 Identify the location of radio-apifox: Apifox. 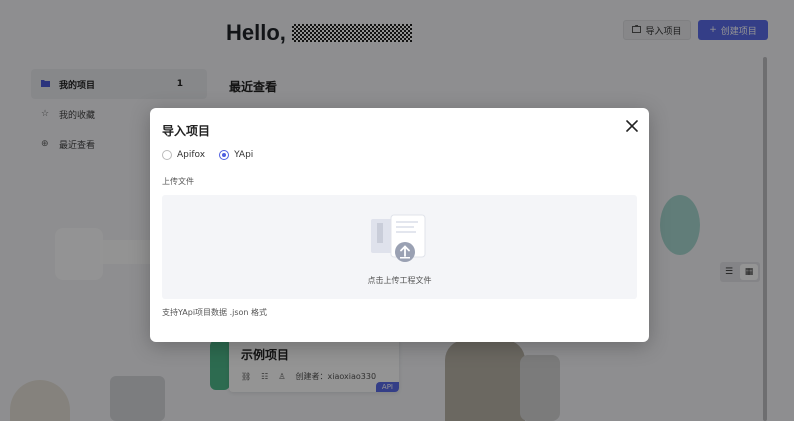
(183, 155).